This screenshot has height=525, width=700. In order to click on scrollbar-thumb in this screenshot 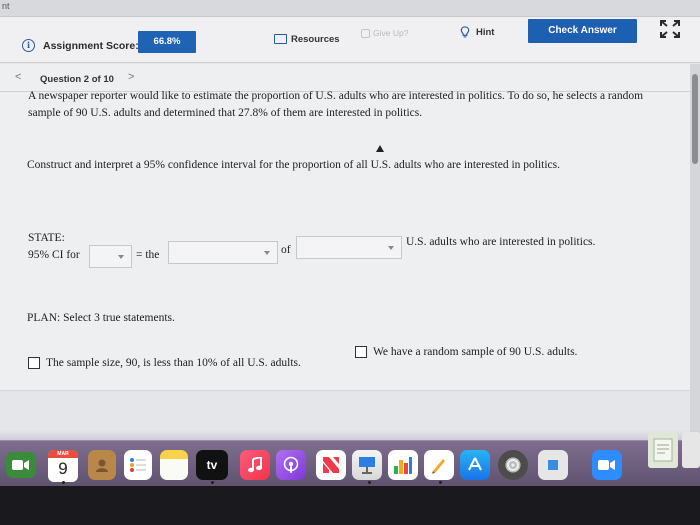, I will do `click(695, 119)`.